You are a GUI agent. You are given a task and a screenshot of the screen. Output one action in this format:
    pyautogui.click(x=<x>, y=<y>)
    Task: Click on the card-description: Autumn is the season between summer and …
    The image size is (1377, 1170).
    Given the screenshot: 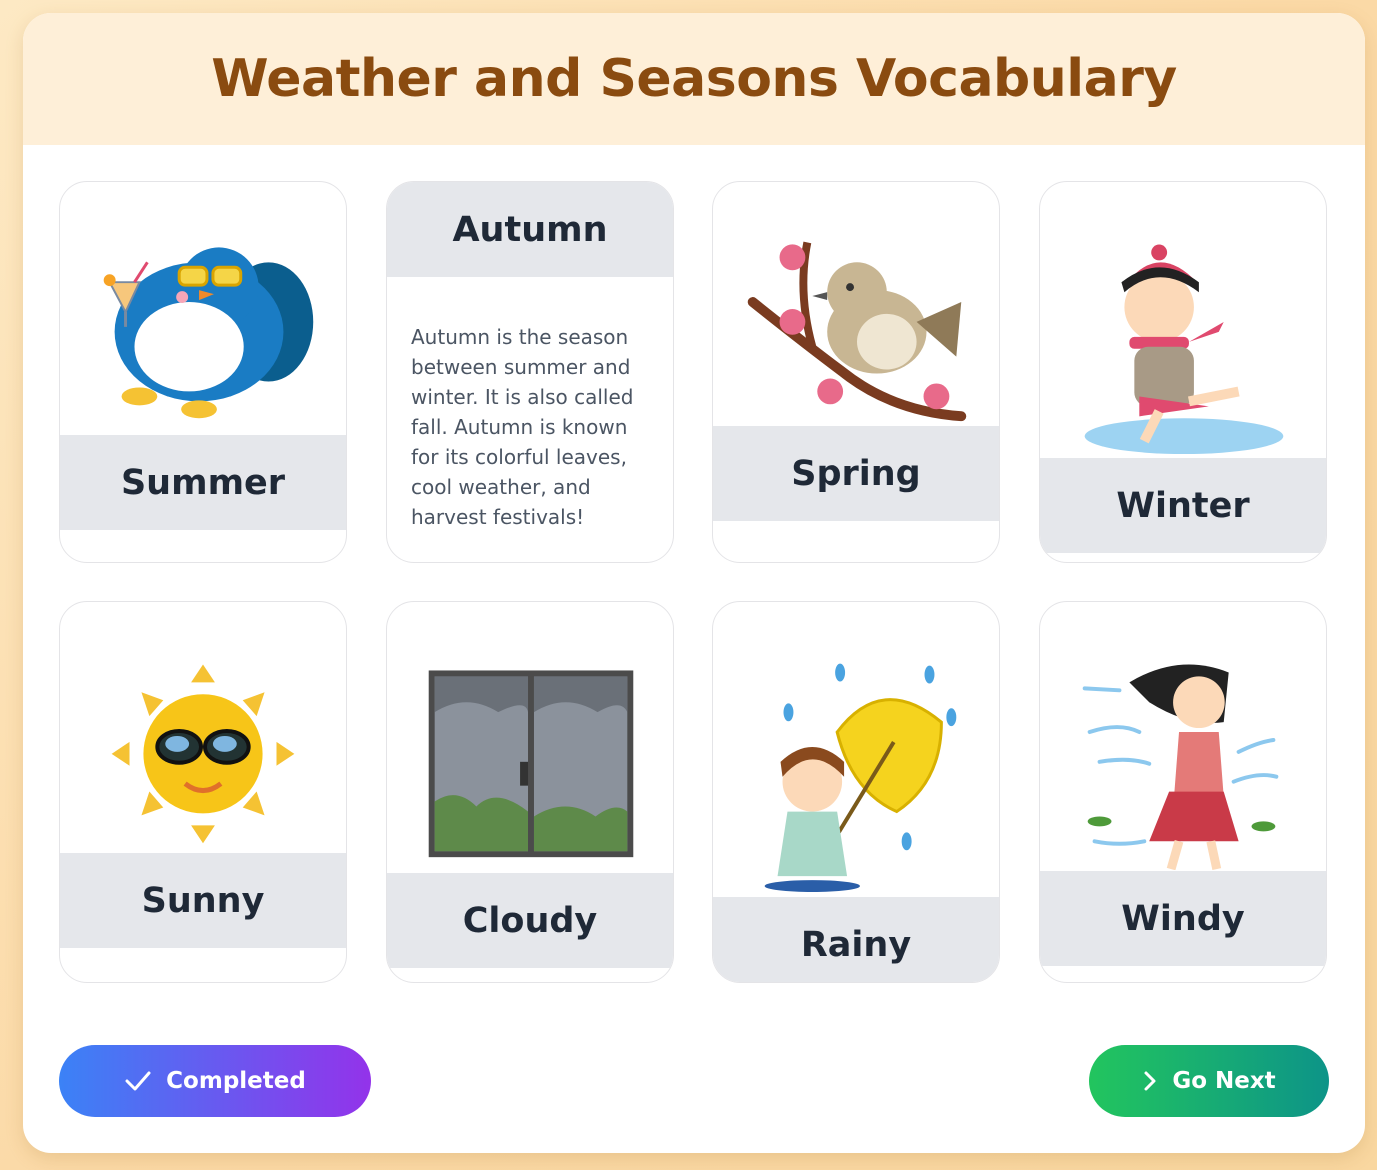 What is the action you would take?
    pyautogui.click(x=522, y=427)
    